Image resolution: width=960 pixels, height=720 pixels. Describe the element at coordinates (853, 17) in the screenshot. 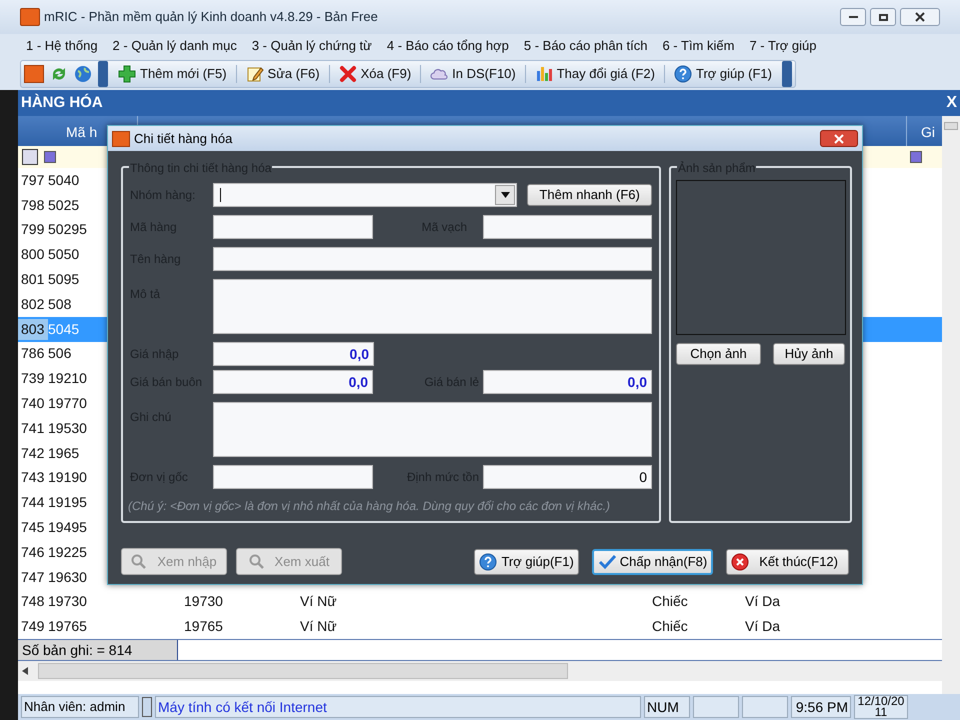

I see `minimize-button` at that location.